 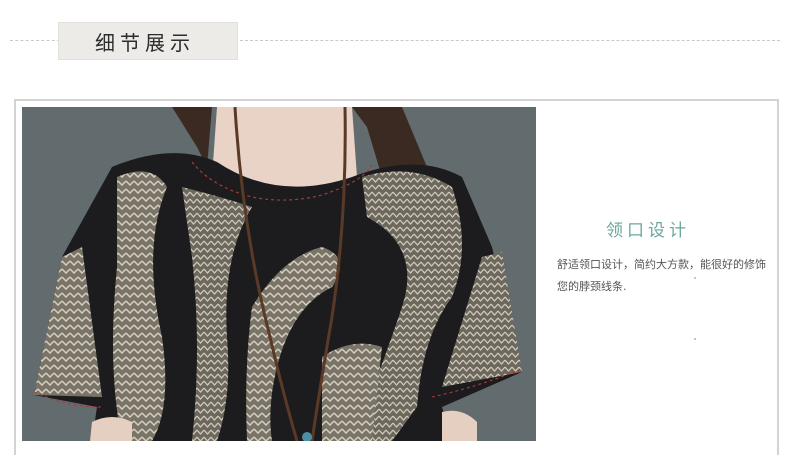 I want to click on section-header: 细节展示, so click(x=148, y=41).